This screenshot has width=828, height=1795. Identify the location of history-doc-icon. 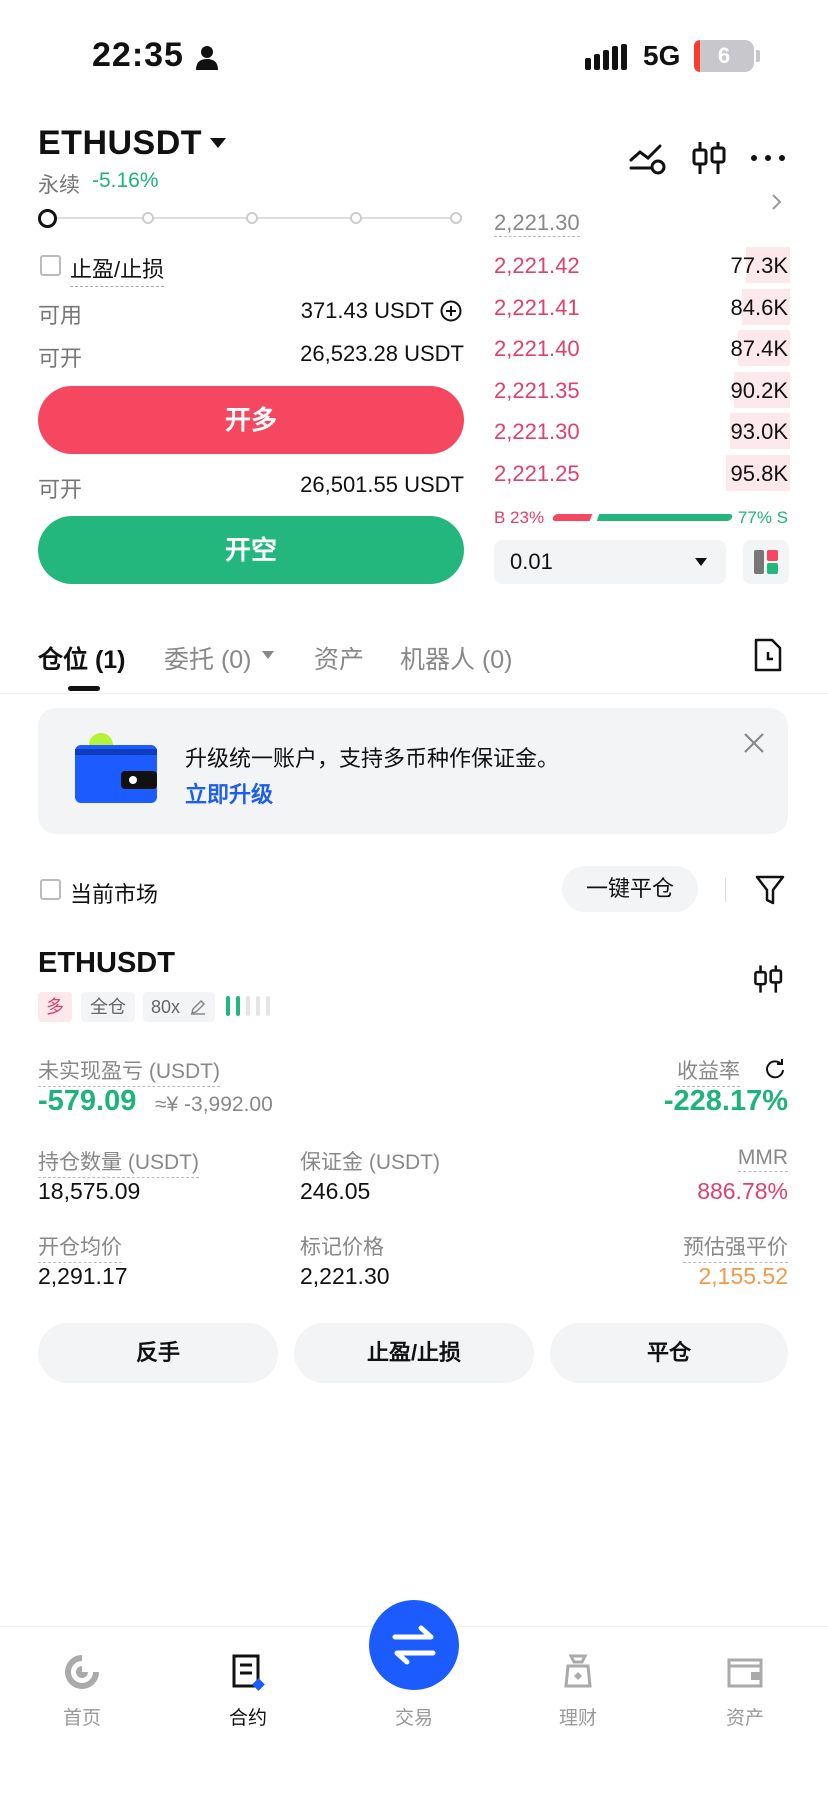
(768, 655).